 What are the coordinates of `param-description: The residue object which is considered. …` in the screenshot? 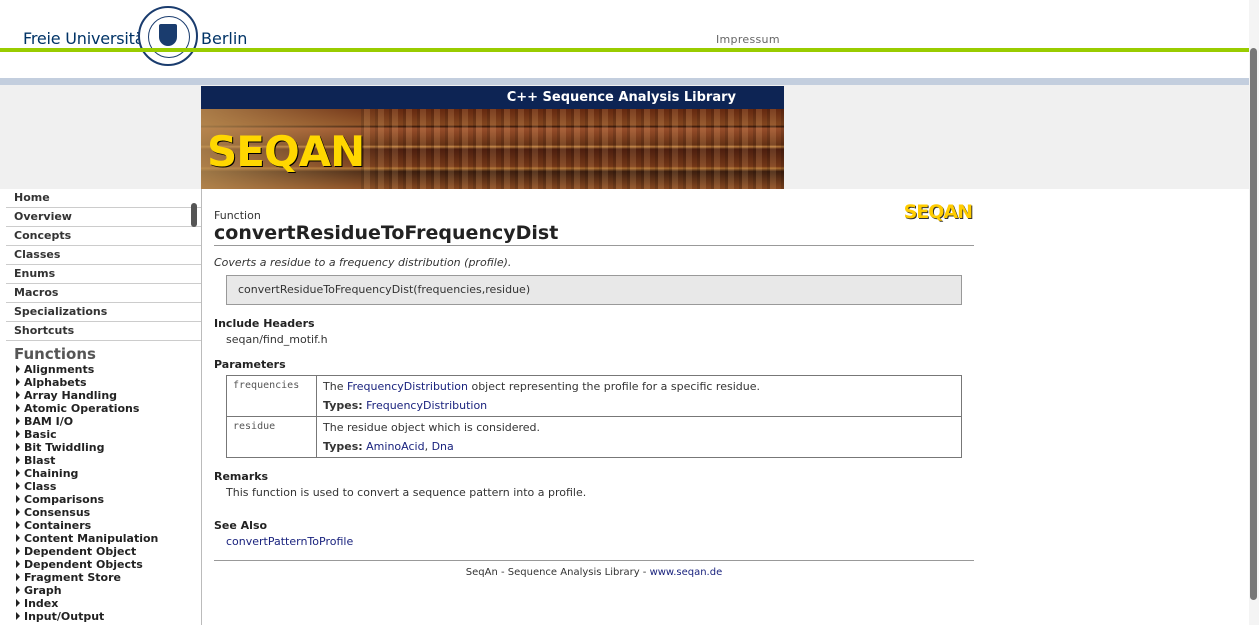 It's located at (639, 437).